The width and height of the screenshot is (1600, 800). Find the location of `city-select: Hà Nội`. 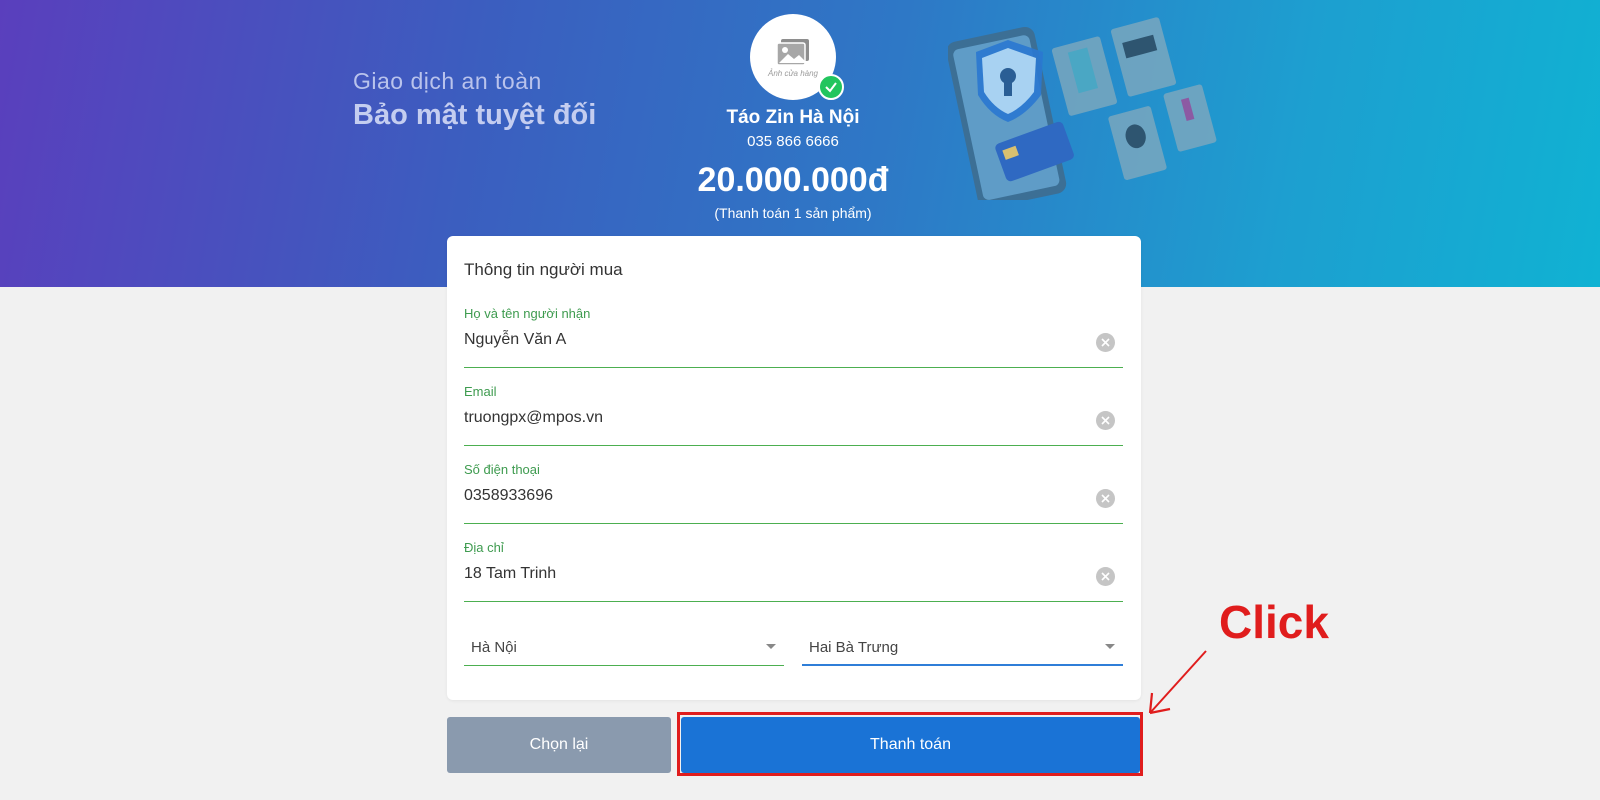

city-select: Hà Nội is located at coordinates (624, 646).